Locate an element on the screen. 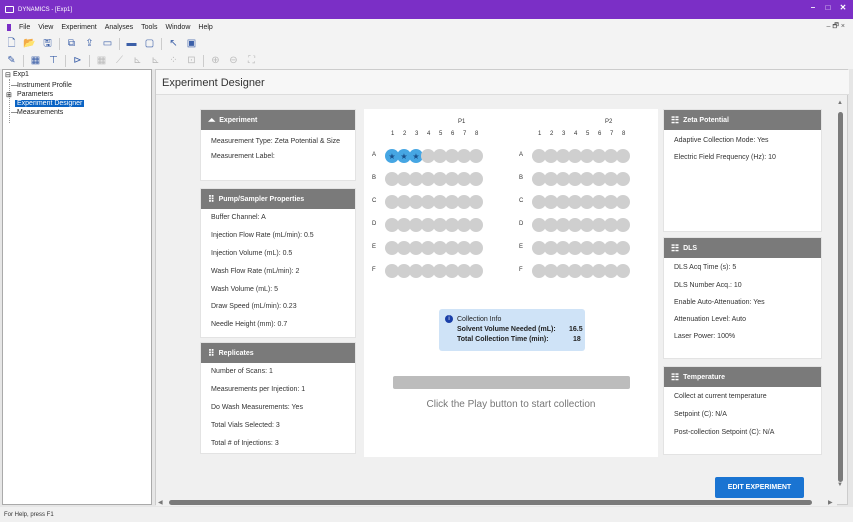 The image size is (853, 522). vertical-scrollbar: ▲ ▼ is located at coordinates (840, 295).